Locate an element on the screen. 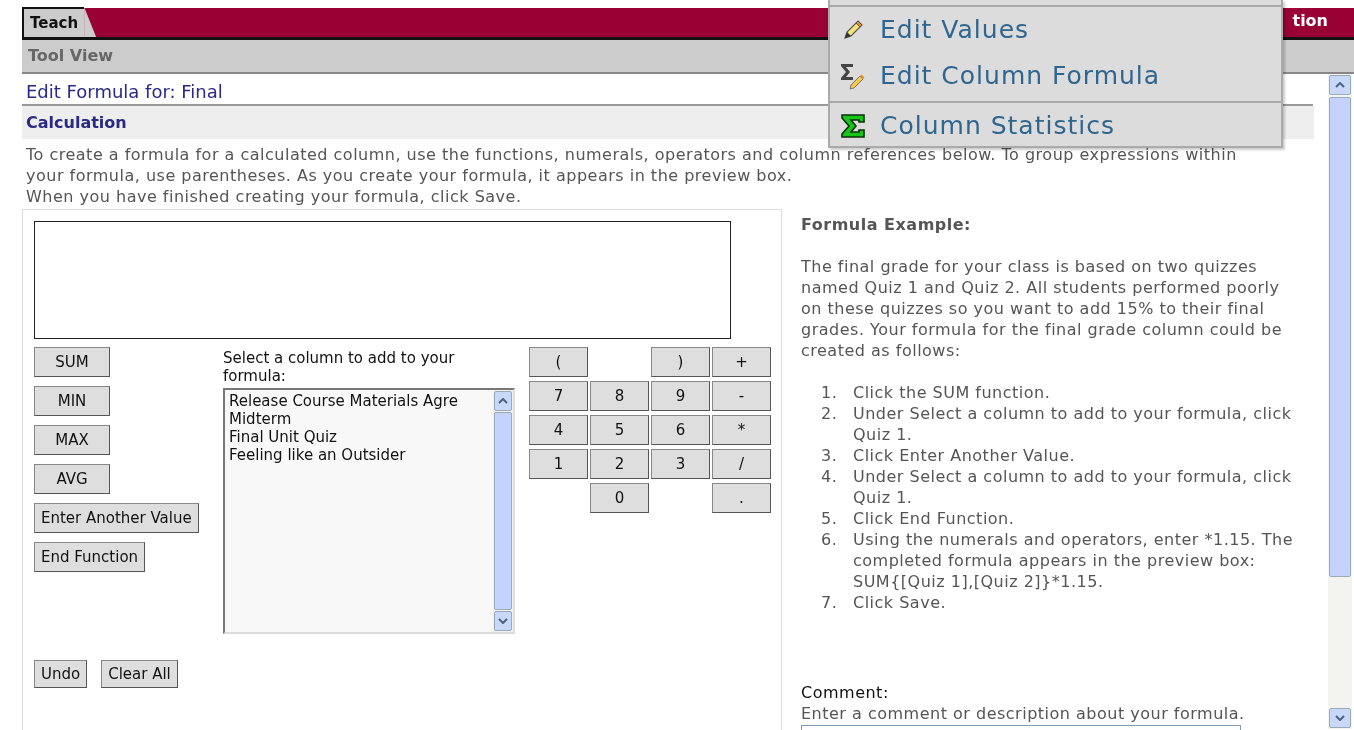 The height and width of the screenshot is (730, 1354). keypad-button: 8 is located at coordinates (619, 396).